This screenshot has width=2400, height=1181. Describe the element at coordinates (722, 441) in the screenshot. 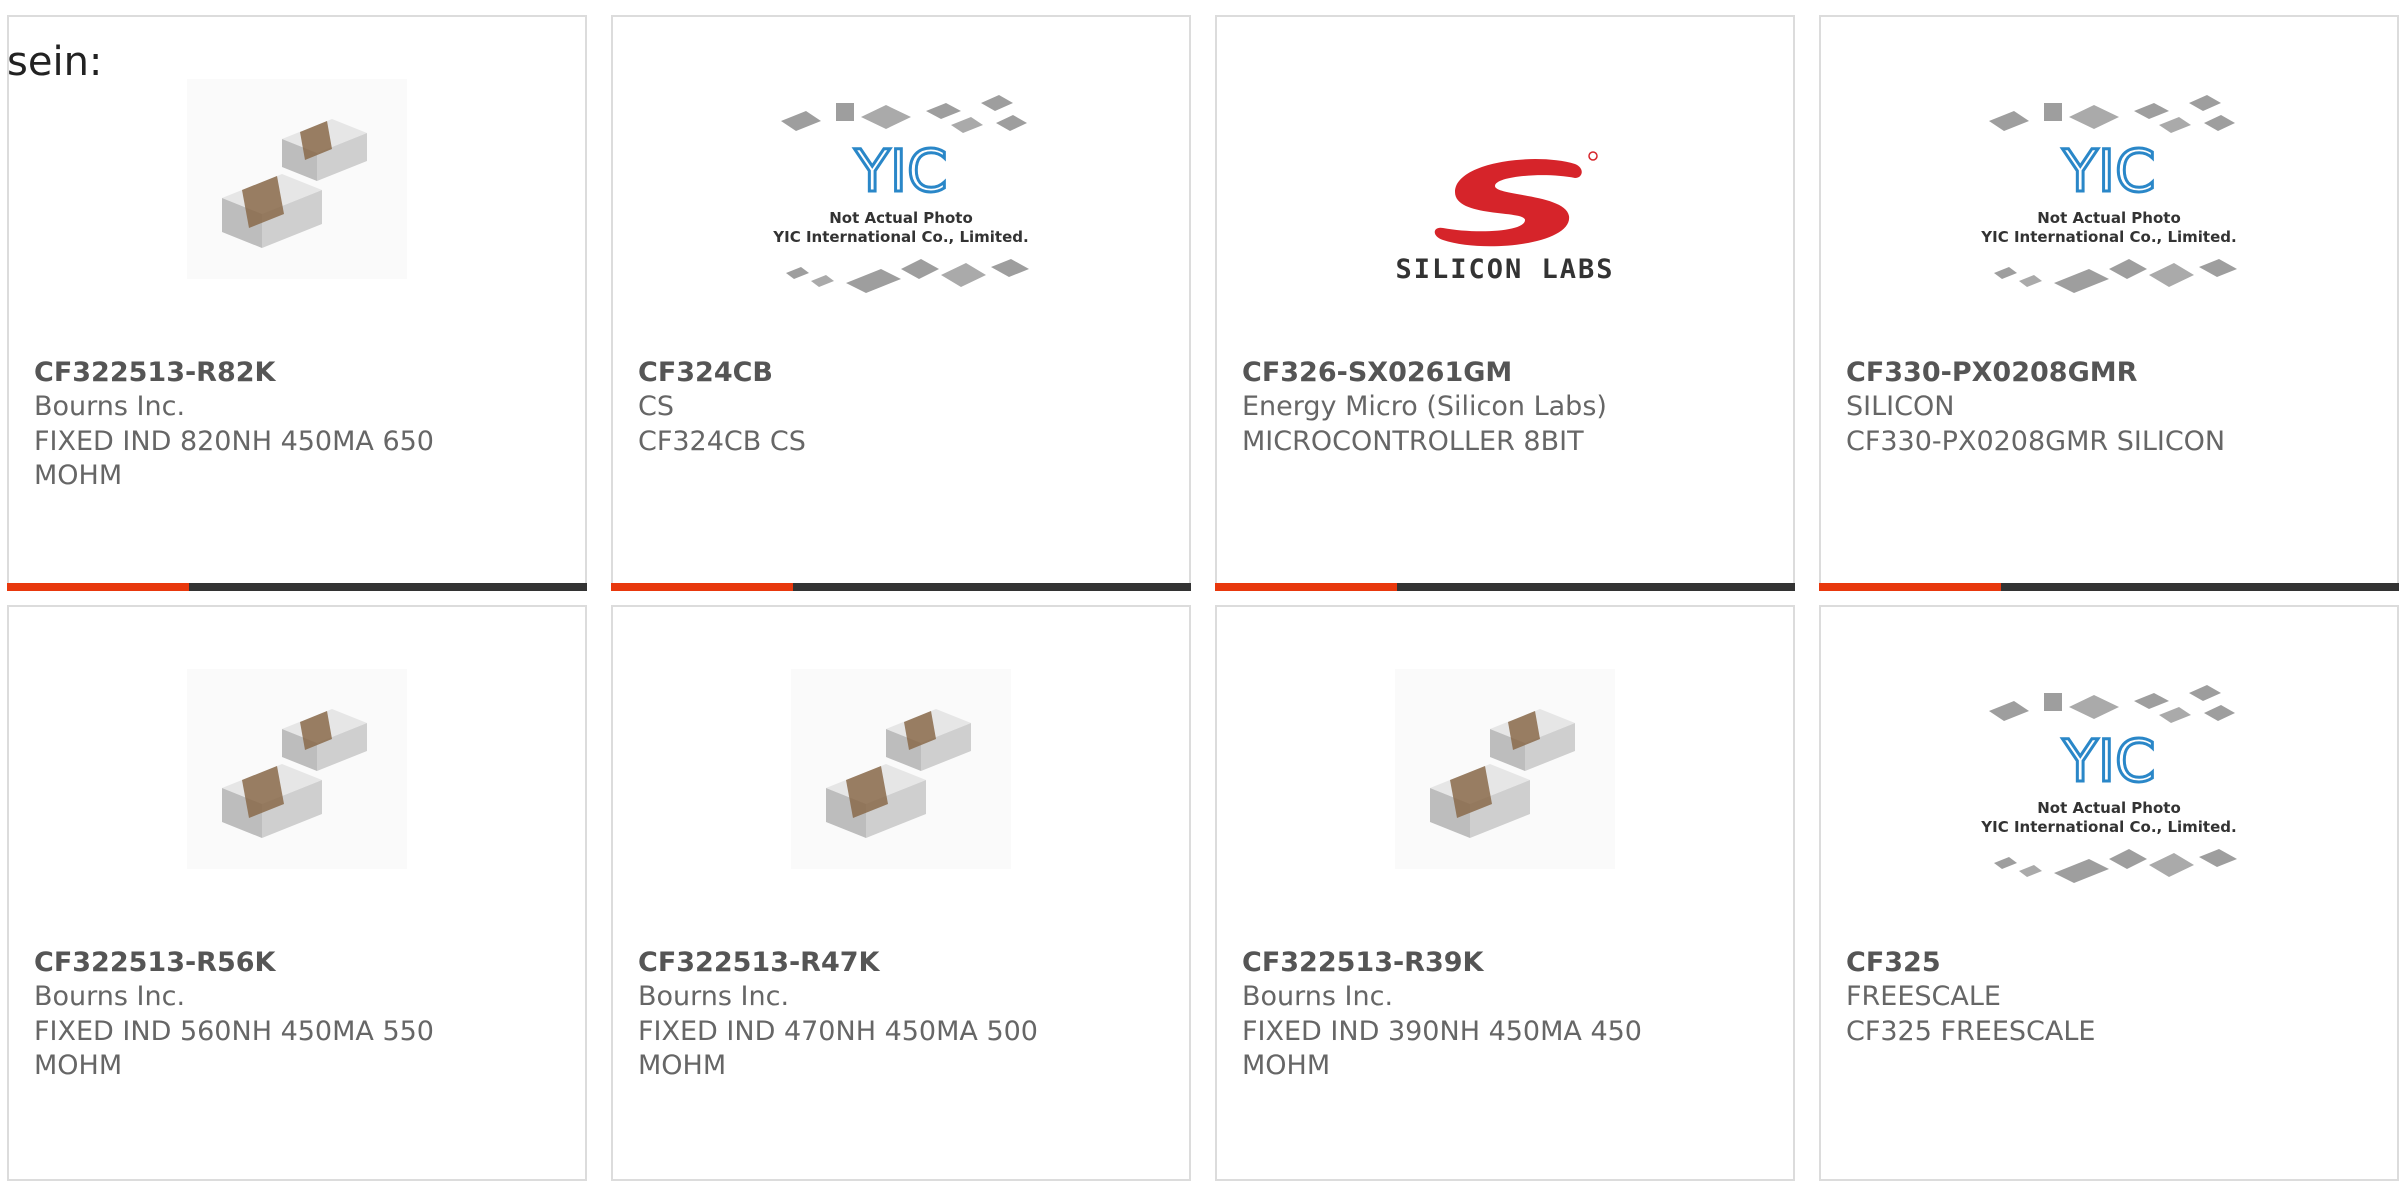

I see `description: CF324CB CS` at that location.